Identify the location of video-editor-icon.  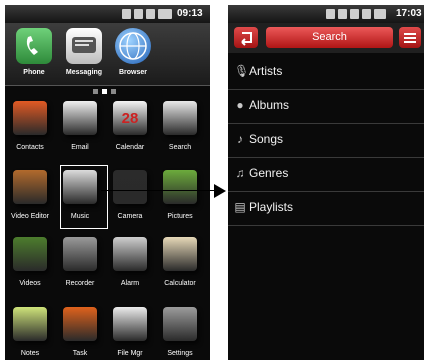
(30, 187).